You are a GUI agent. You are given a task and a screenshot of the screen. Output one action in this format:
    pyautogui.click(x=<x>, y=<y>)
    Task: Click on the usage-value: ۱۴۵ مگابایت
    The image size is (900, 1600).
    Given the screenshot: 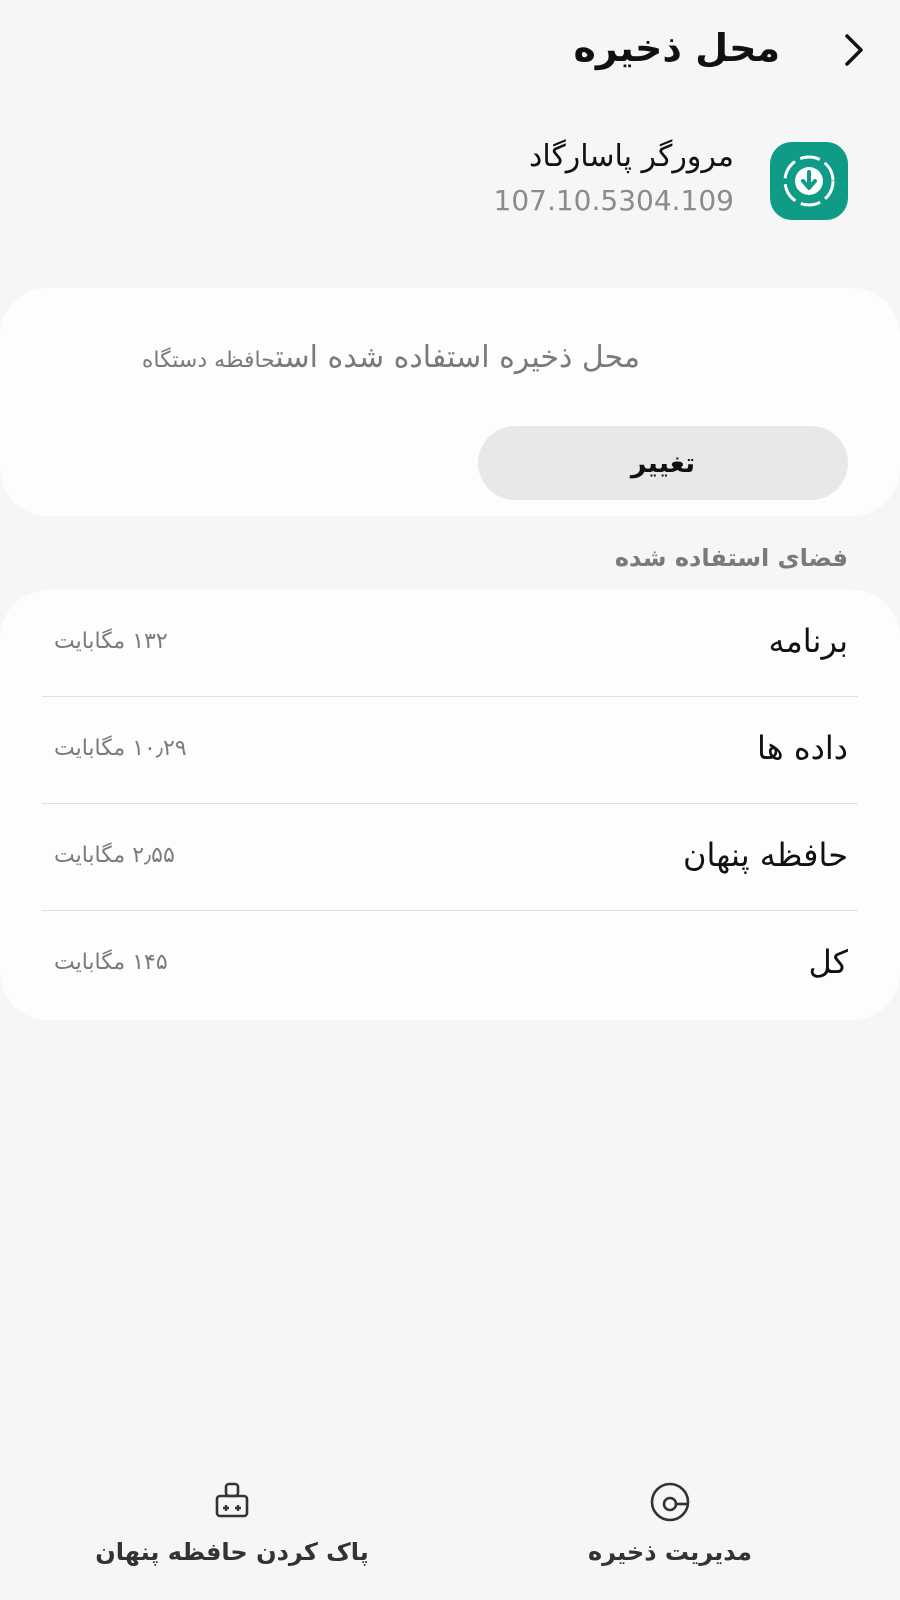 What is the action you would take?
    pyautogui.click(x=111, y=962)
    